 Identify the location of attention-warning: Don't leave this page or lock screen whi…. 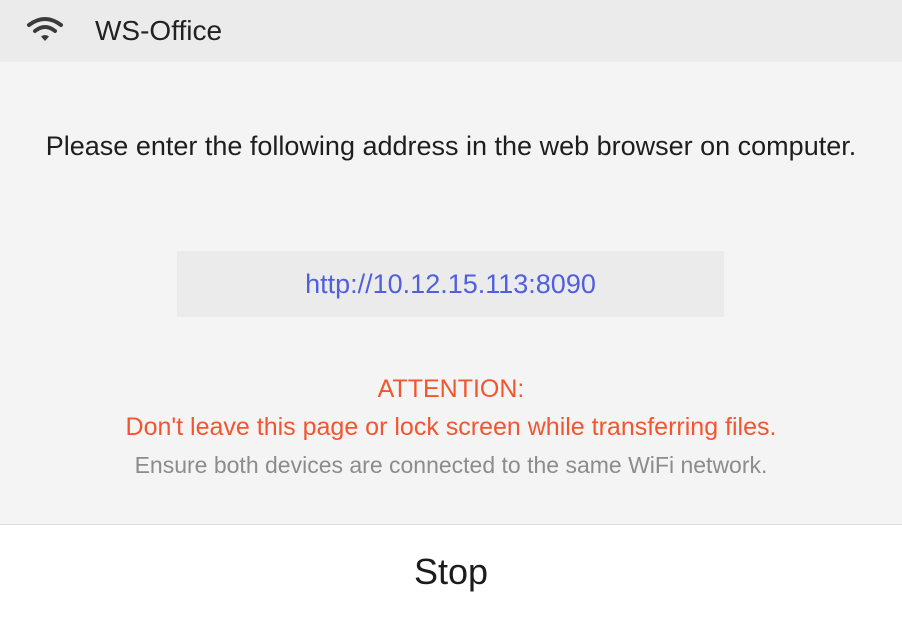
(451, 427).